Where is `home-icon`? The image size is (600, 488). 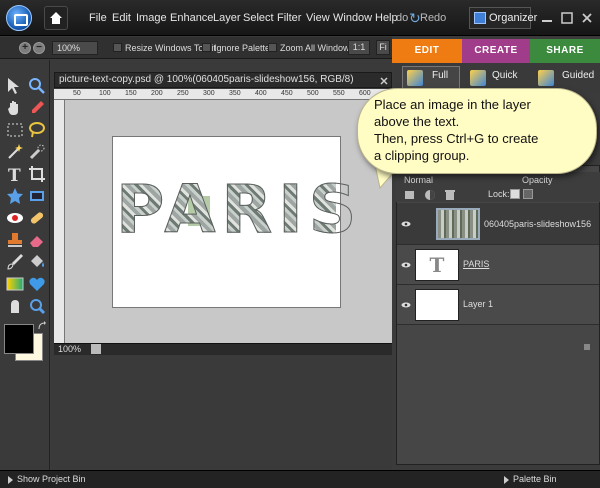 home-icon is located at coordinates (56, 18).